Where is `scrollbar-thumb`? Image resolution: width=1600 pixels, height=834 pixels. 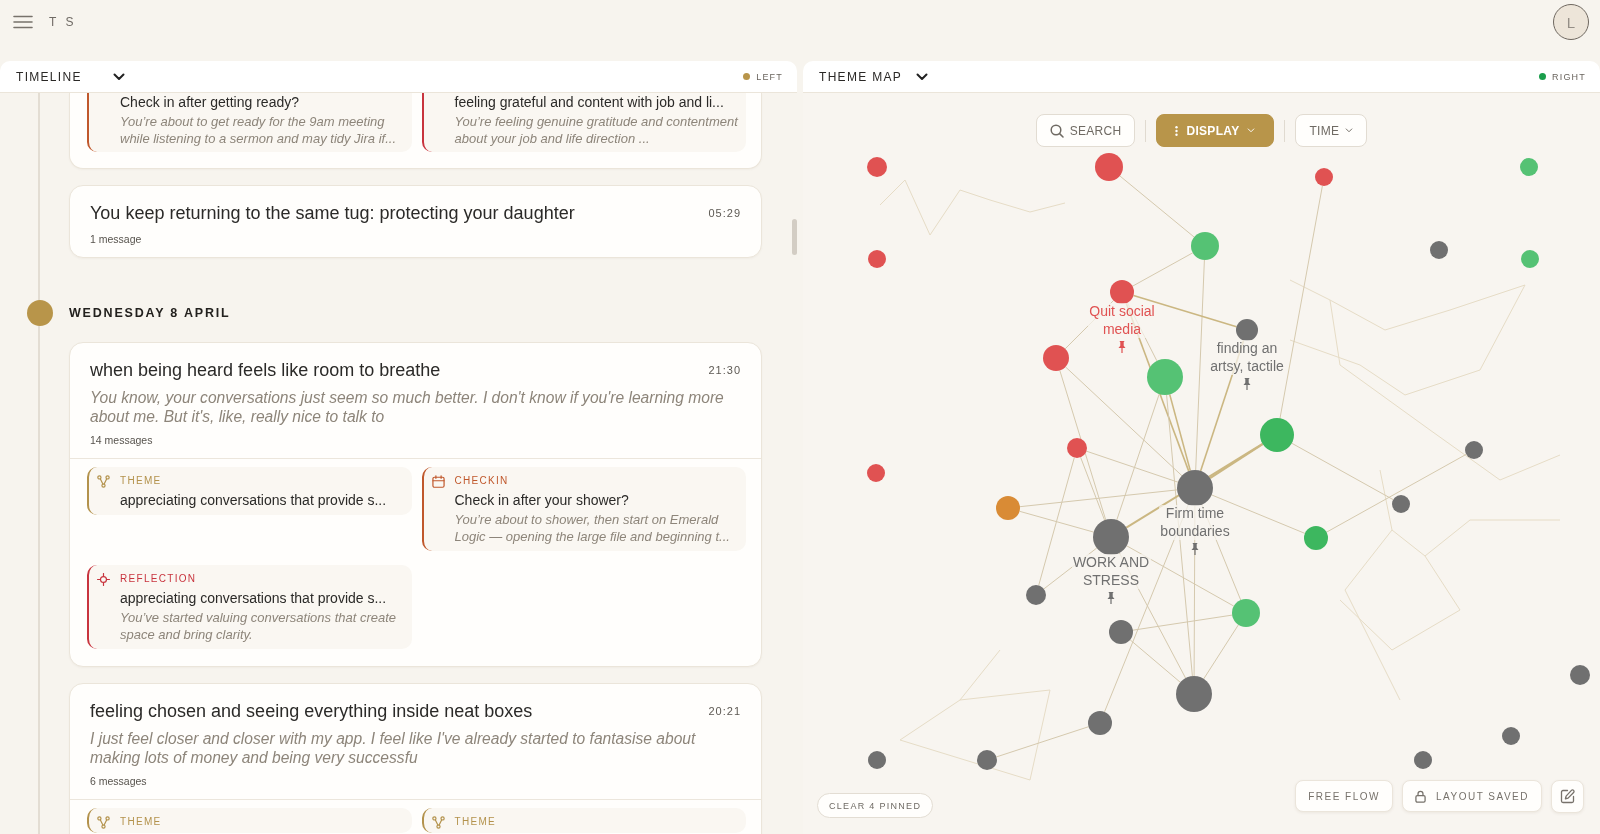 scrollbar-thumb is located at coordinates (794, 237).